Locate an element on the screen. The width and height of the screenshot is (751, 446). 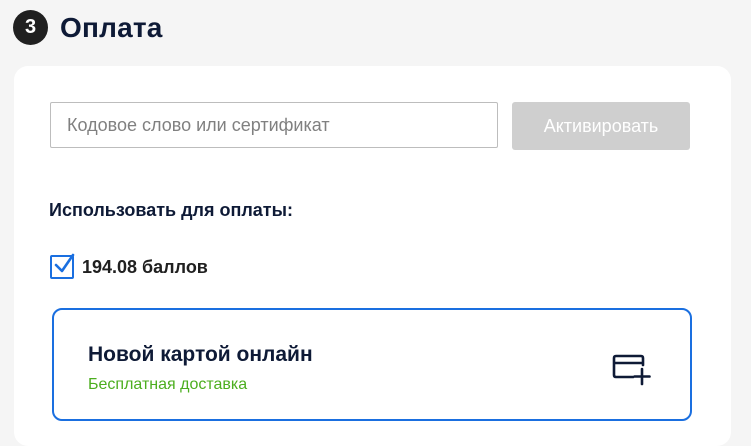
section-header: 3 Оплата is located at coordinates (88, 27).